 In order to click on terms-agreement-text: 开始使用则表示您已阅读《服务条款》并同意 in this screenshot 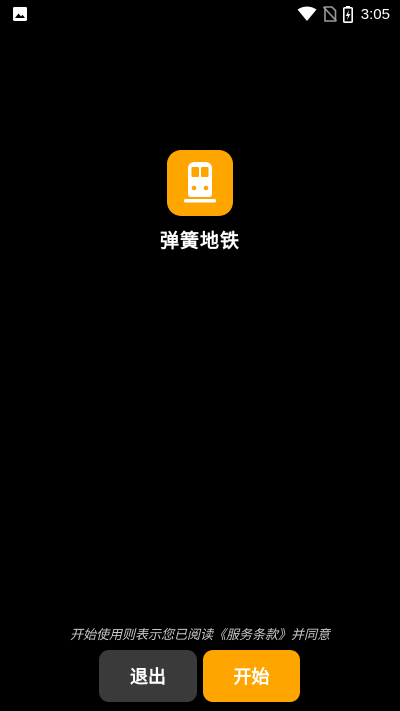, I will do `click(200, 633)`.